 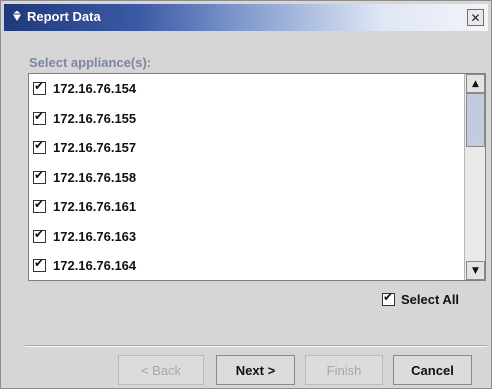 What do you see at coordinates (95, 89) in the screenshot?
I see `appliance-label: 172.16.76.154` at bounding box center [95, 89].